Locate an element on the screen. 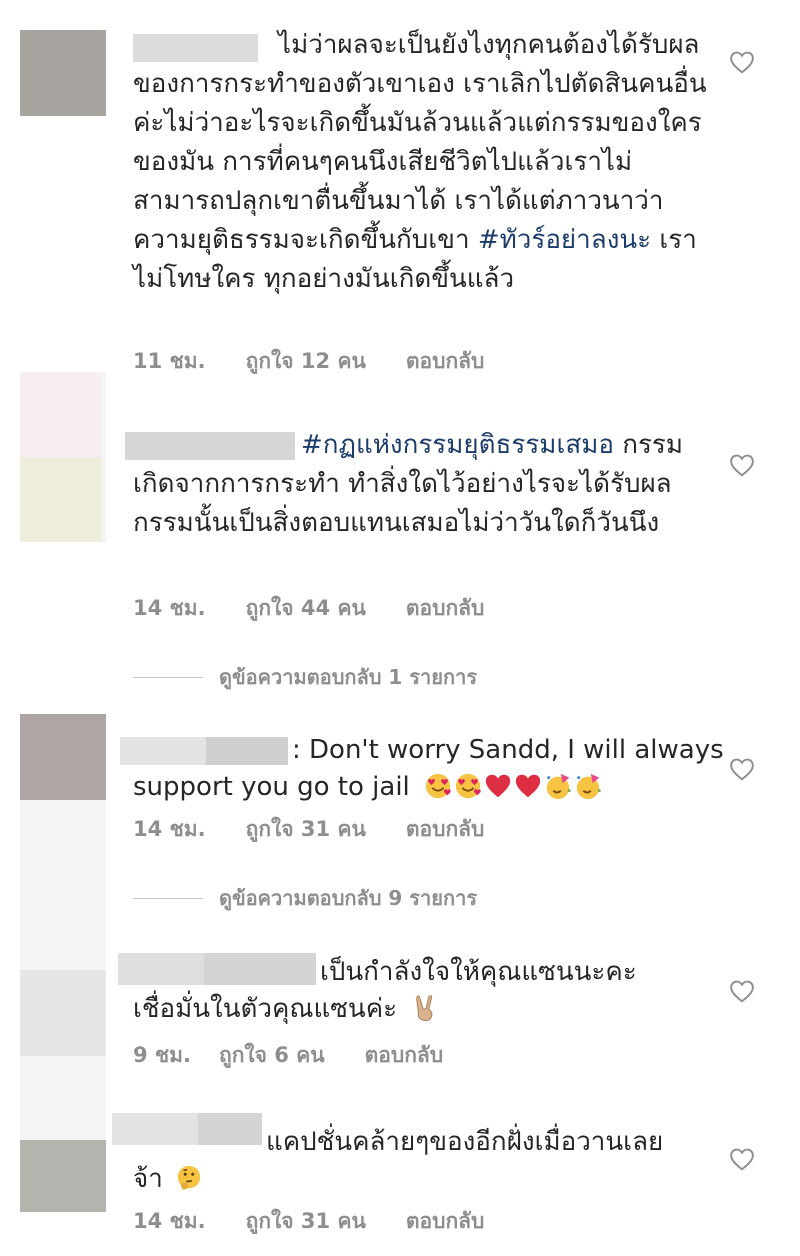 This screenshot has height=1256, width=800. comment-time: 11 ชม. is located at coordinates (169, 360).